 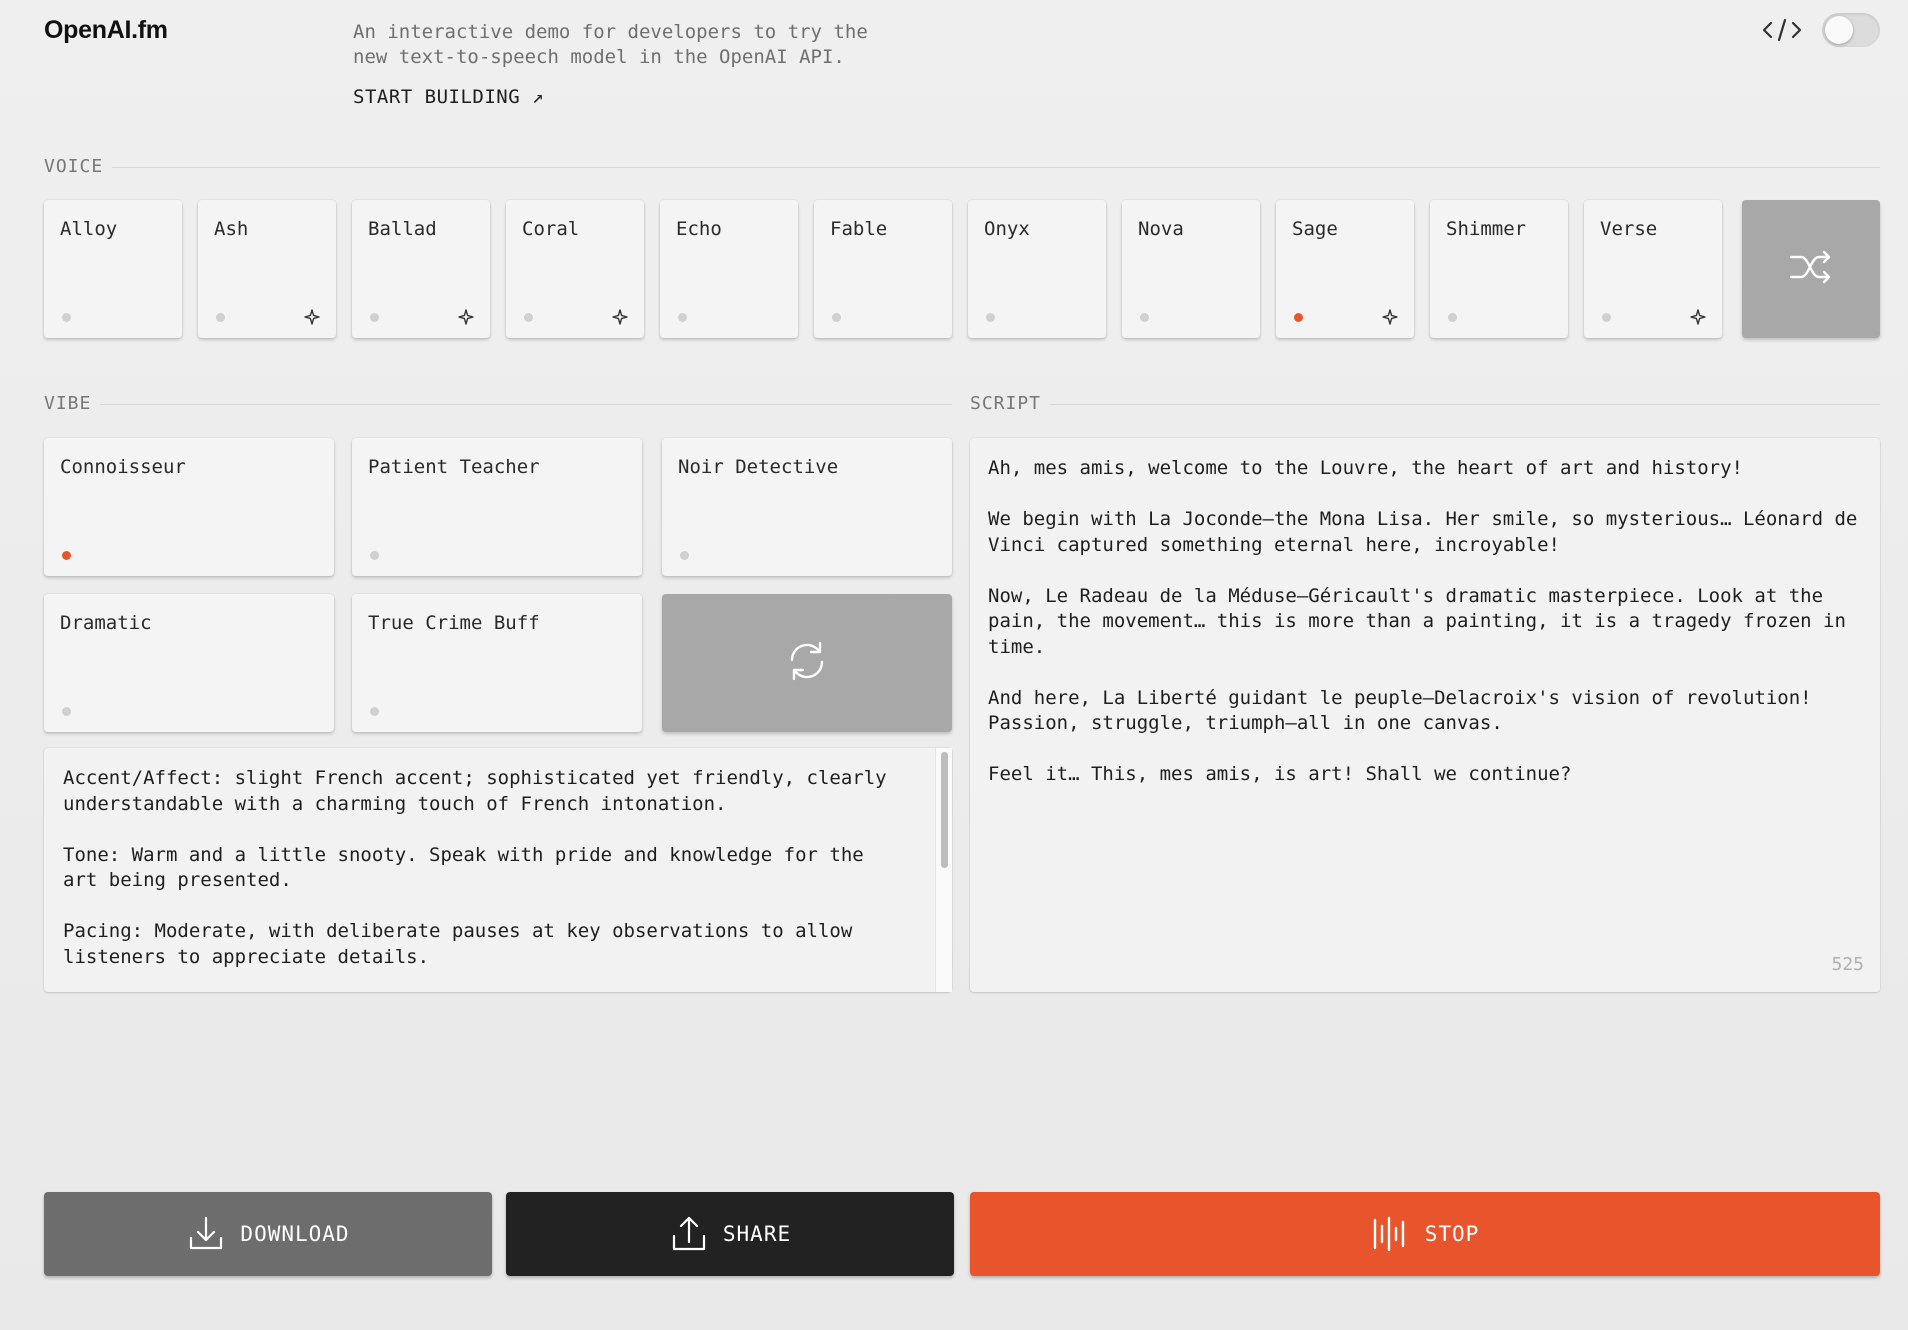 What do you see at coordinates (1486, 229) in the screenshot?
I see `voice-option-label: Shimmer` at bounding box center [1486, 229].